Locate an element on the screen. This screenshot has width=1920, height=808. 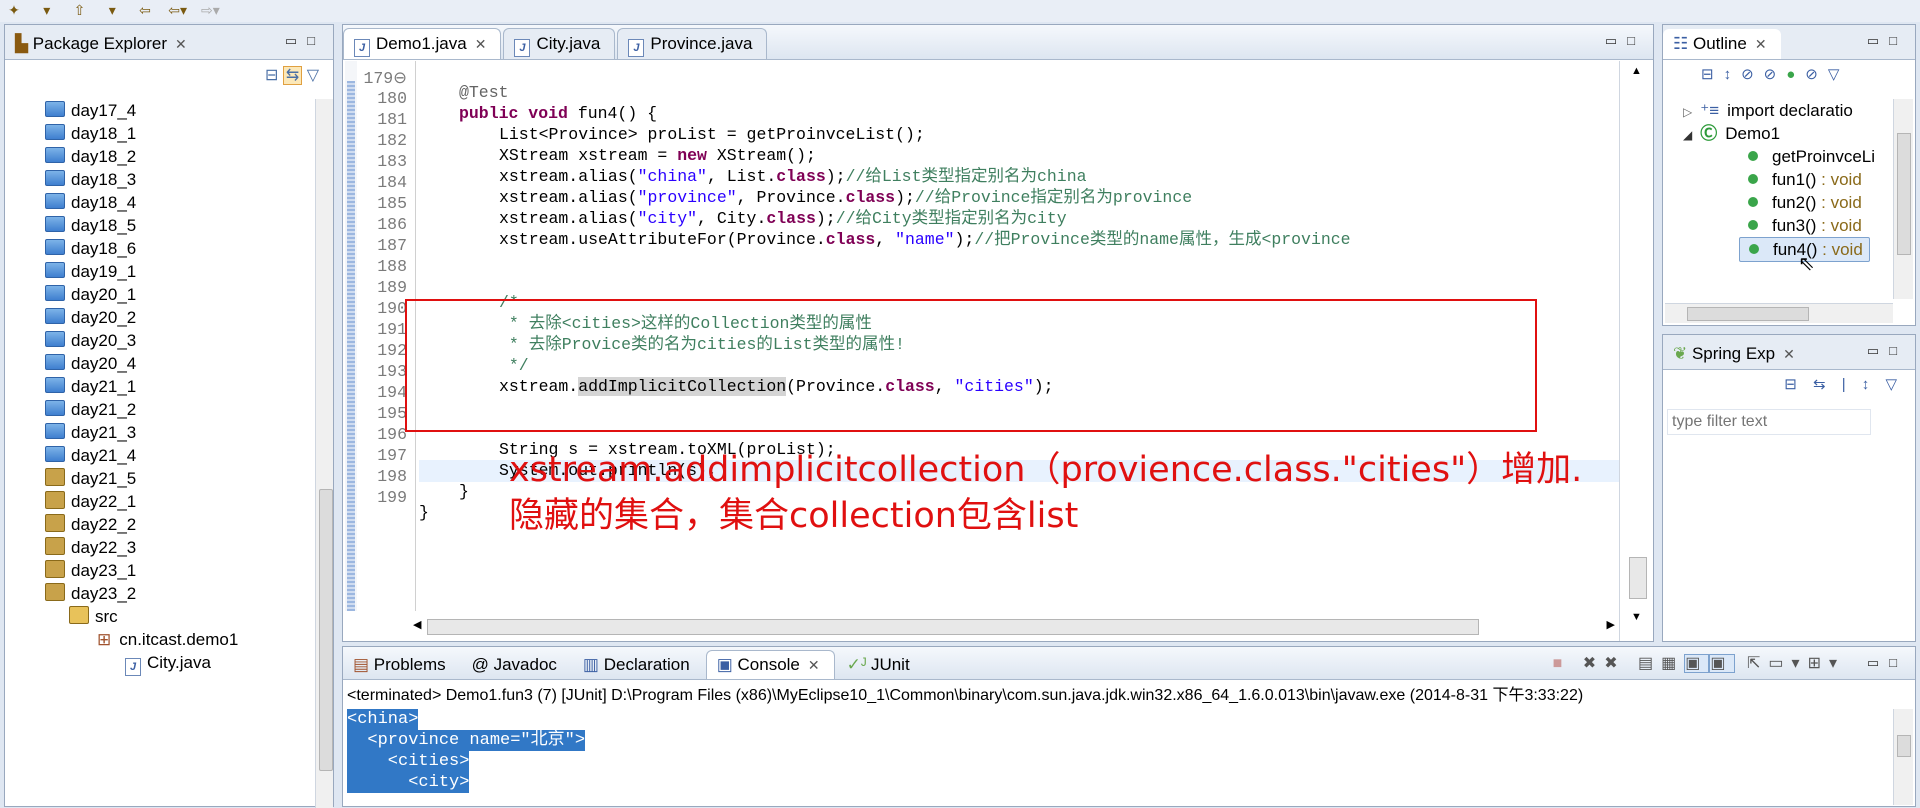
tree-item-src: src is located at coordinates (93, 616).